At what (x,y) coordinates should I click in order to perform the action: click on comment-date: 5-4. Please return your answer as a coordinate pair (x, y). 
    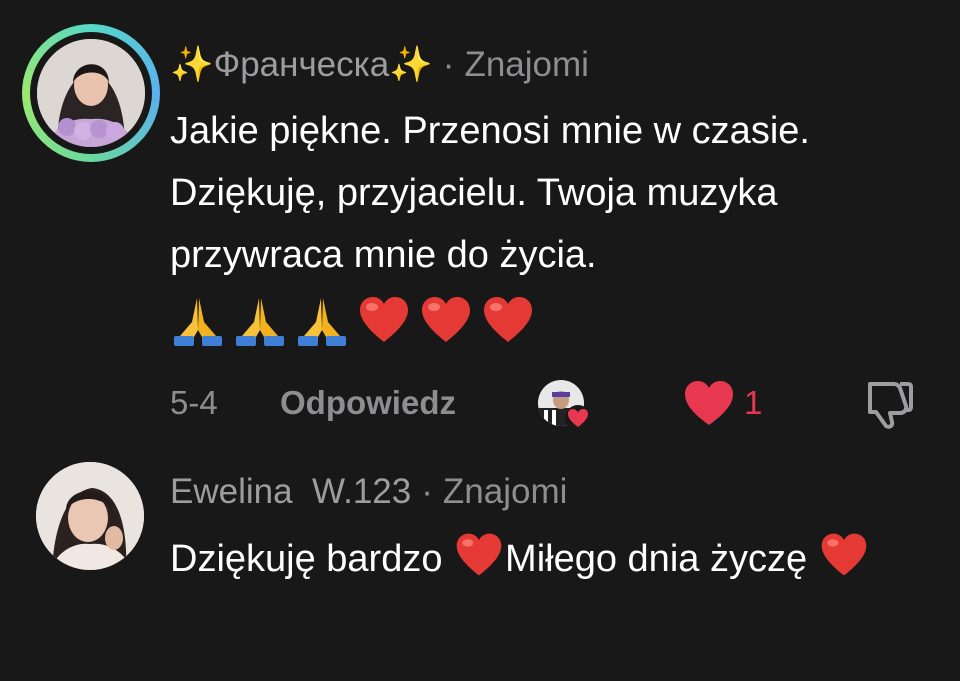
    Looking at the image, I should click on (194, 402).